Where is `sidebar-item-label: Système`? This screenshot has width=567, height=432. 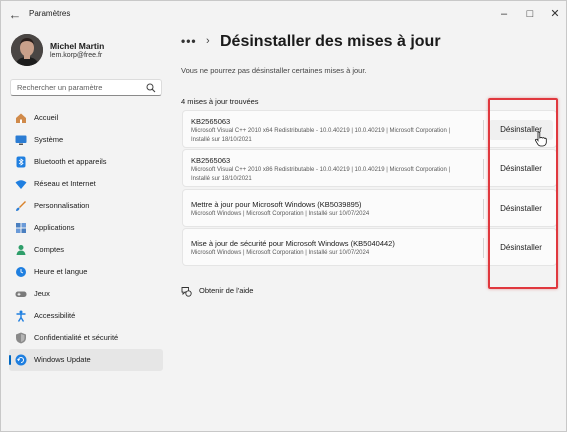
sidebar-item-label: Système is located at coordinates (49, 139).